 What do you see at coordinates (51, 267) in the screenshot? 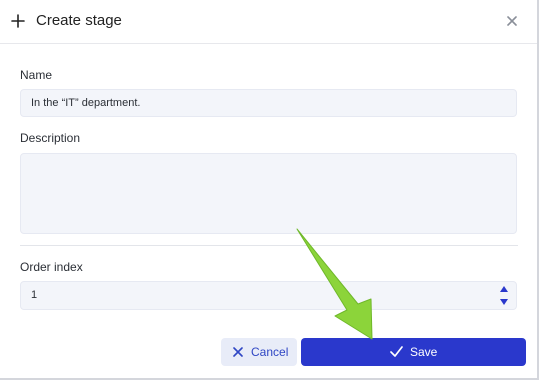
I see `order-index-label: Order index` at bounding box center [51, 267].